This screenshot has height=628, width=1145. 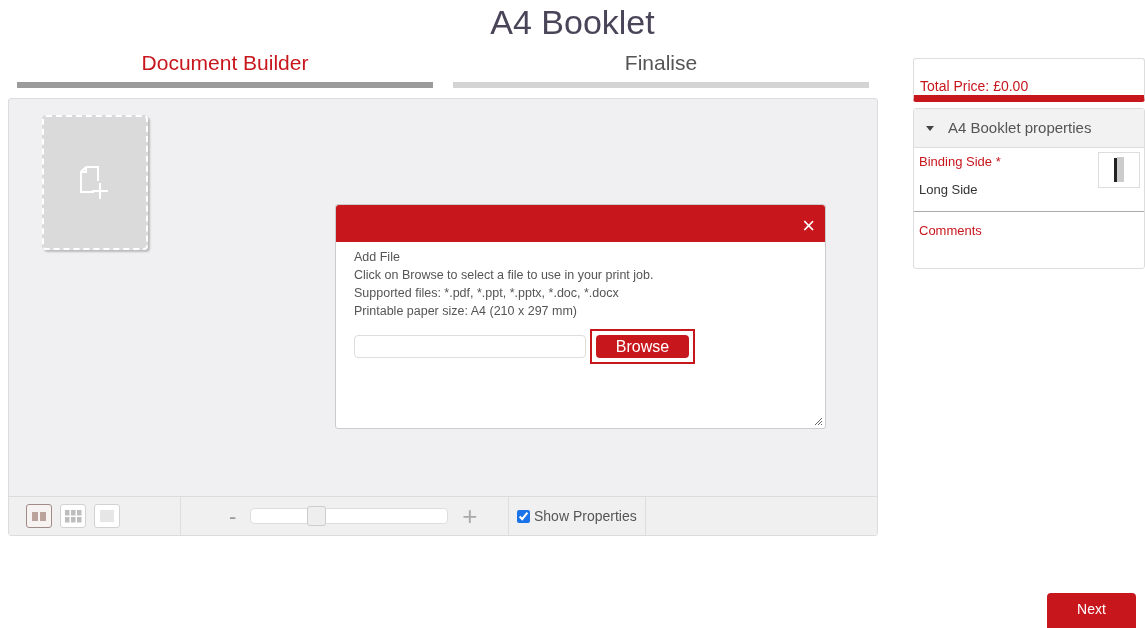 I want to click on resize-grip-icon, so click(x=818, y=421).